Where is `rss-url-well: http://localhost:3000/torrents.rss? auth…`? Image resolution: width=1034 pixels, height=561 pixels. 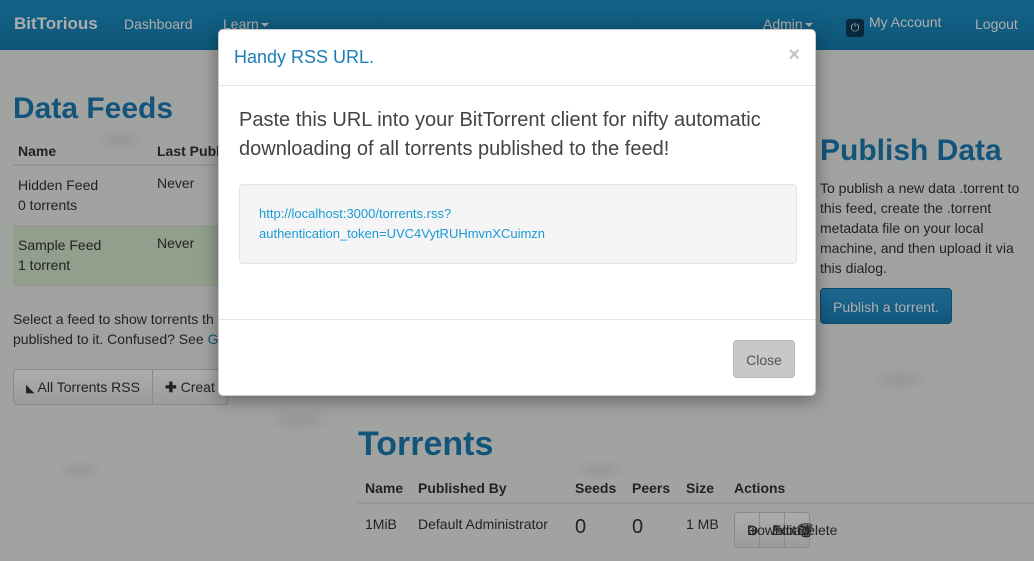 rss-url-well: http://localhost:3000/torrents.rss? auth… is located at coordinates (518, 224).